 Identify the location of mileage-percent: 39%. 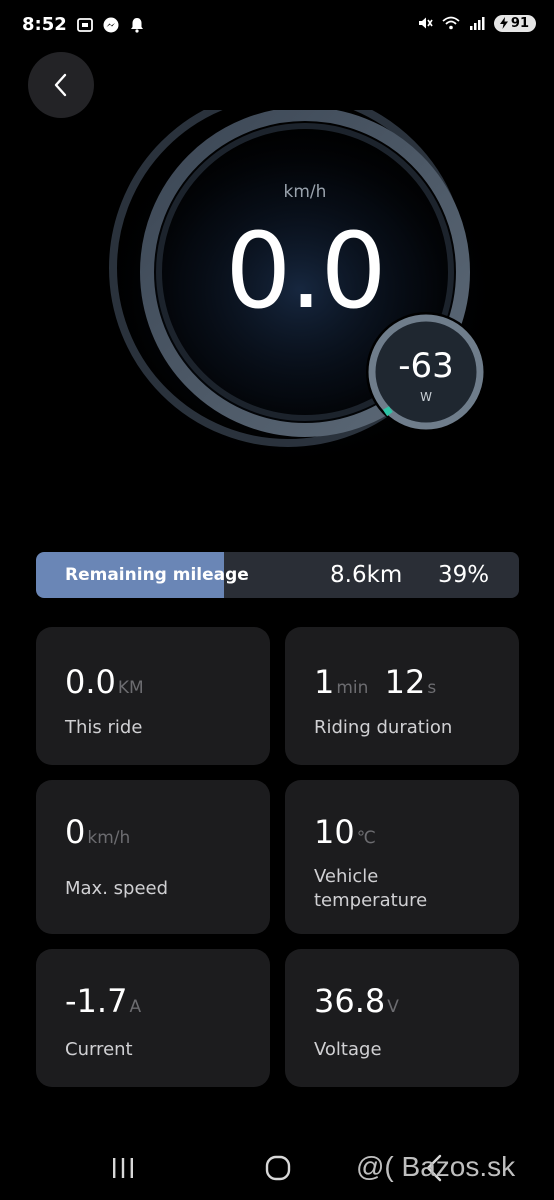
(464, 575).